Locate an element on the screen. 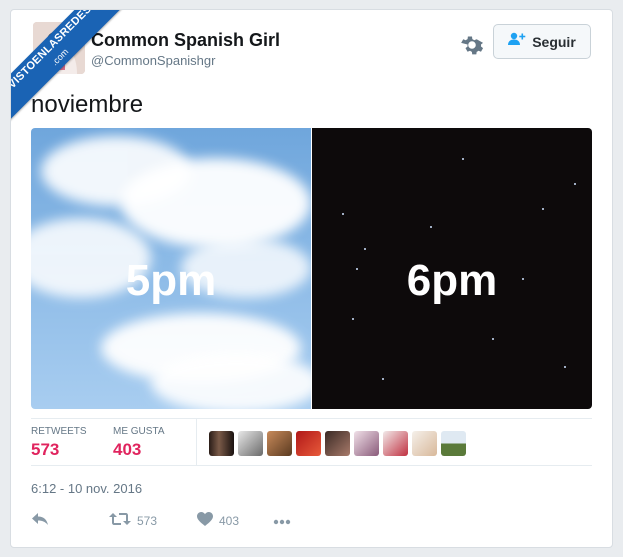  retweet-icon is located at coordinates (120, 520).